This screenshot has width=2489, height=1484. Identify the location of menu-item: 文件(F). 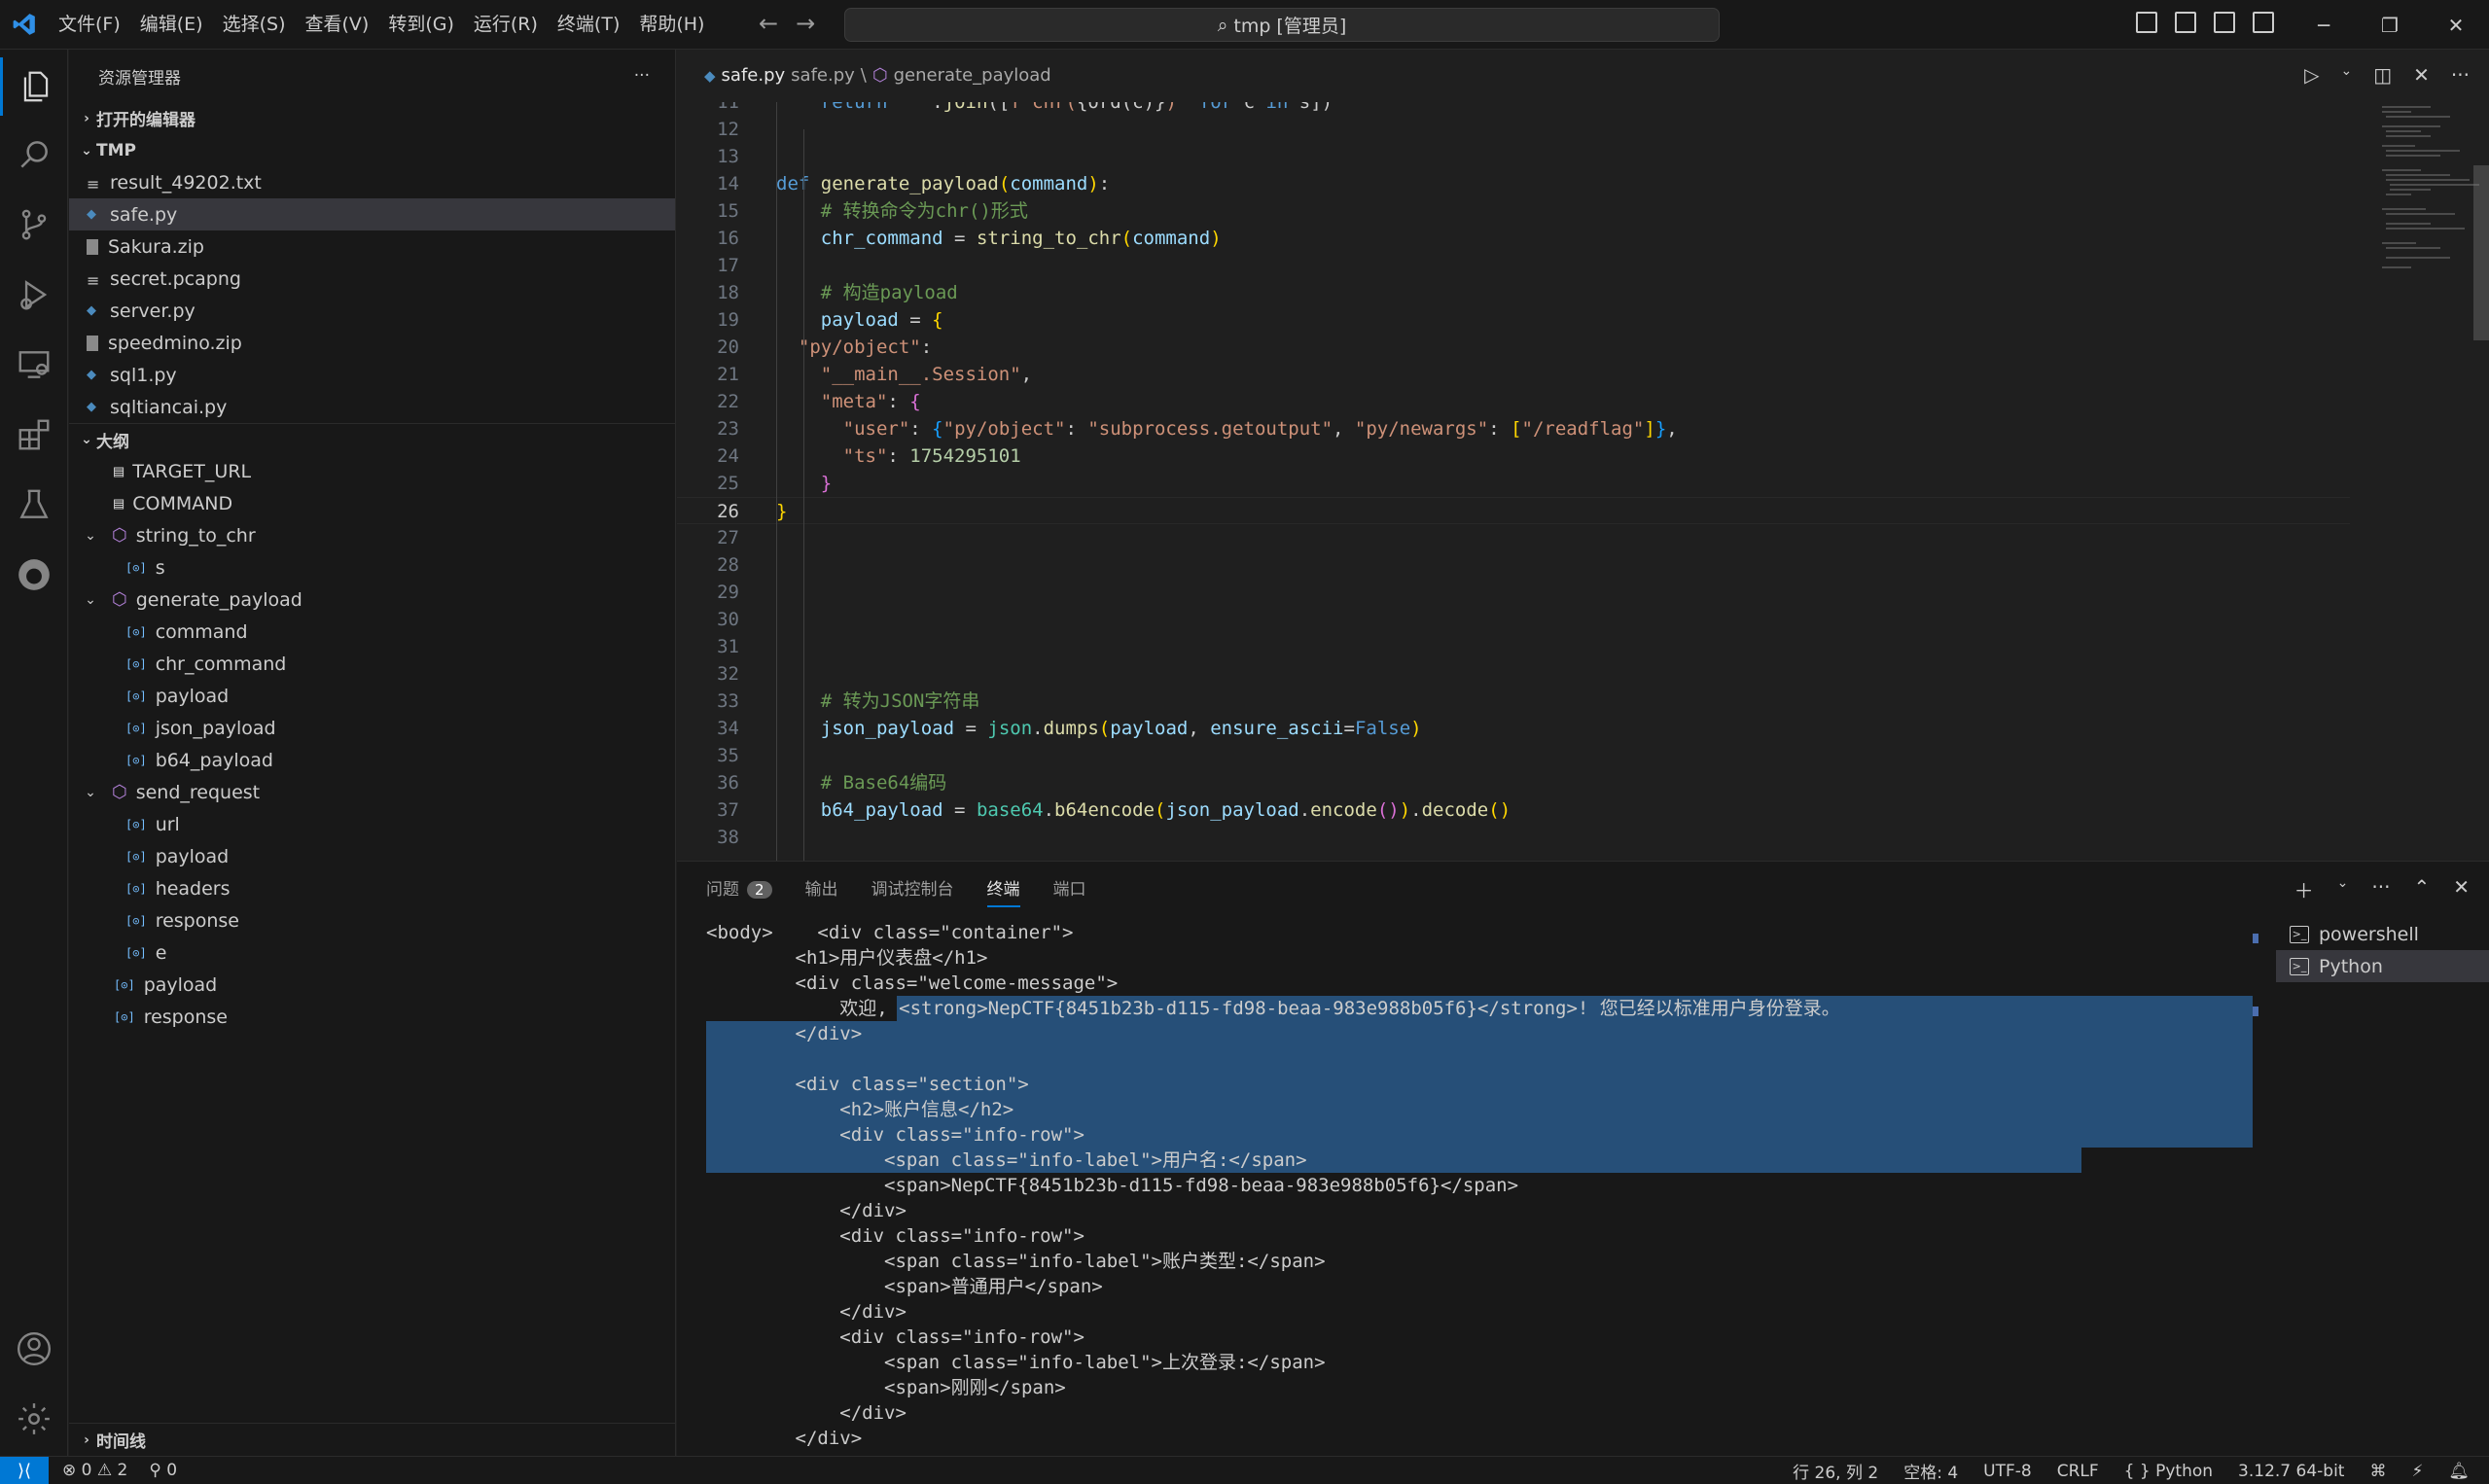
(89, 25).